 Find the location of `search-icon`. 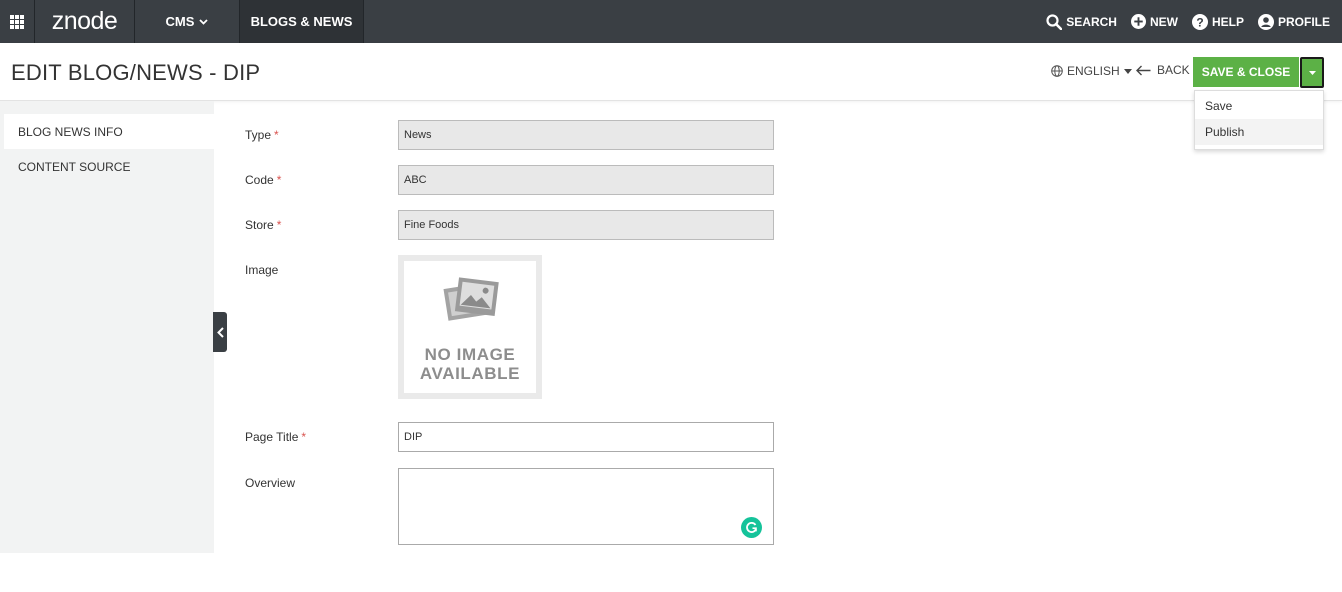

search-icon is located at coordinates (1054, 21).